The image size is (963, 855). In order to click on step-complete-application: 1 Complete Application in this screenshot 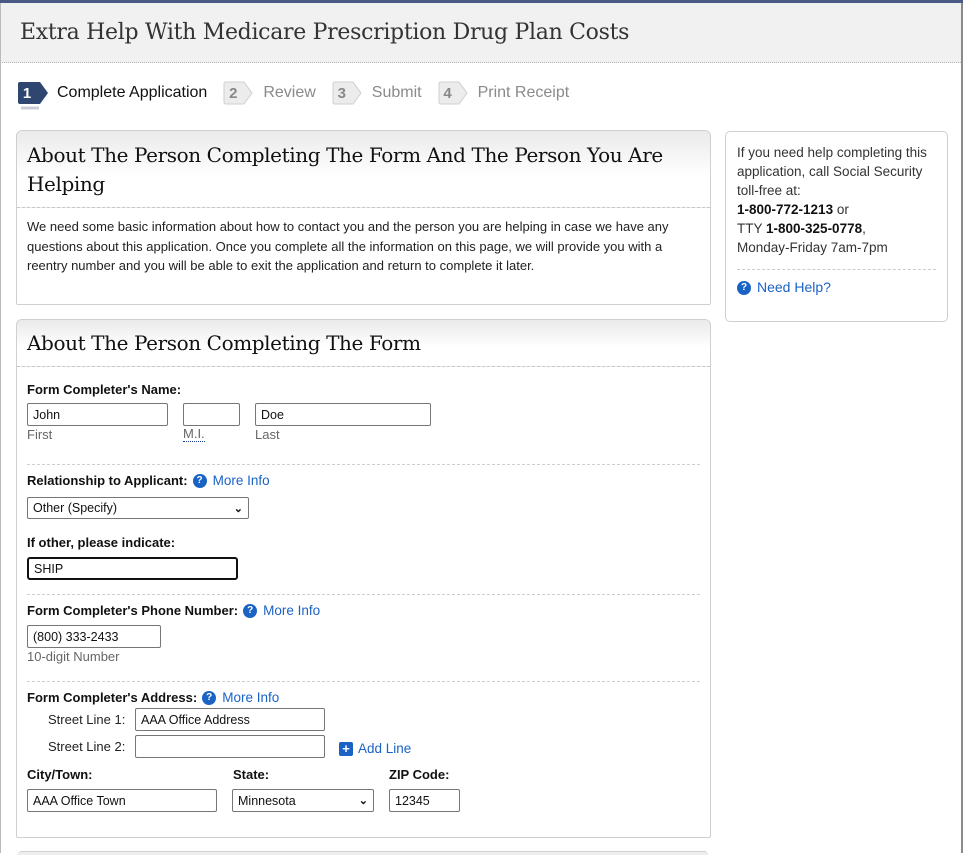, I will do `click(112, 95)`.